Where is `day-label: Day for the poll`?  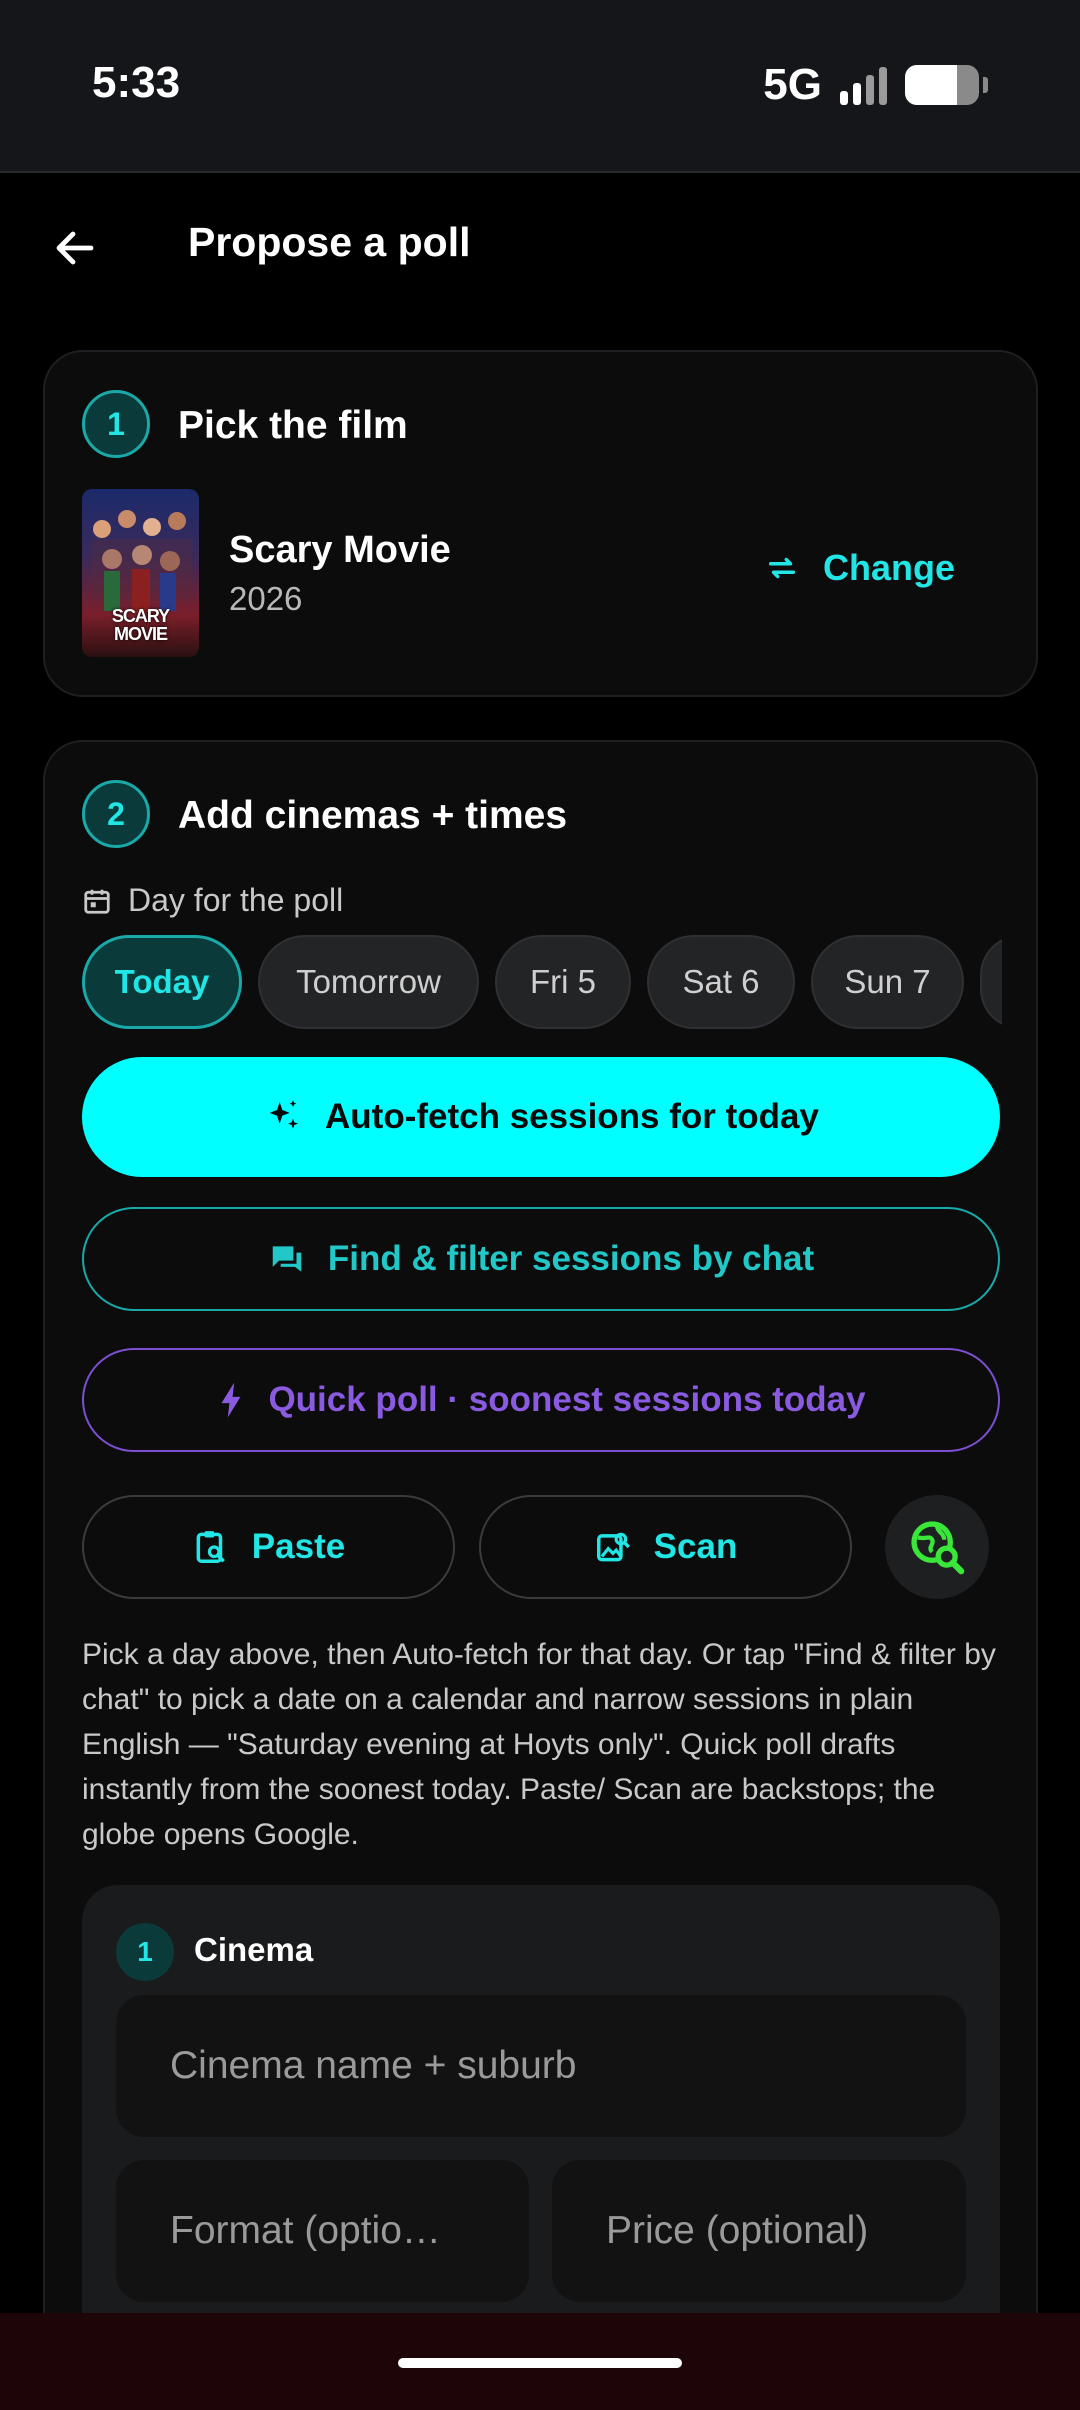 day-label: Day for the poll is located at coordinates (212, 900).